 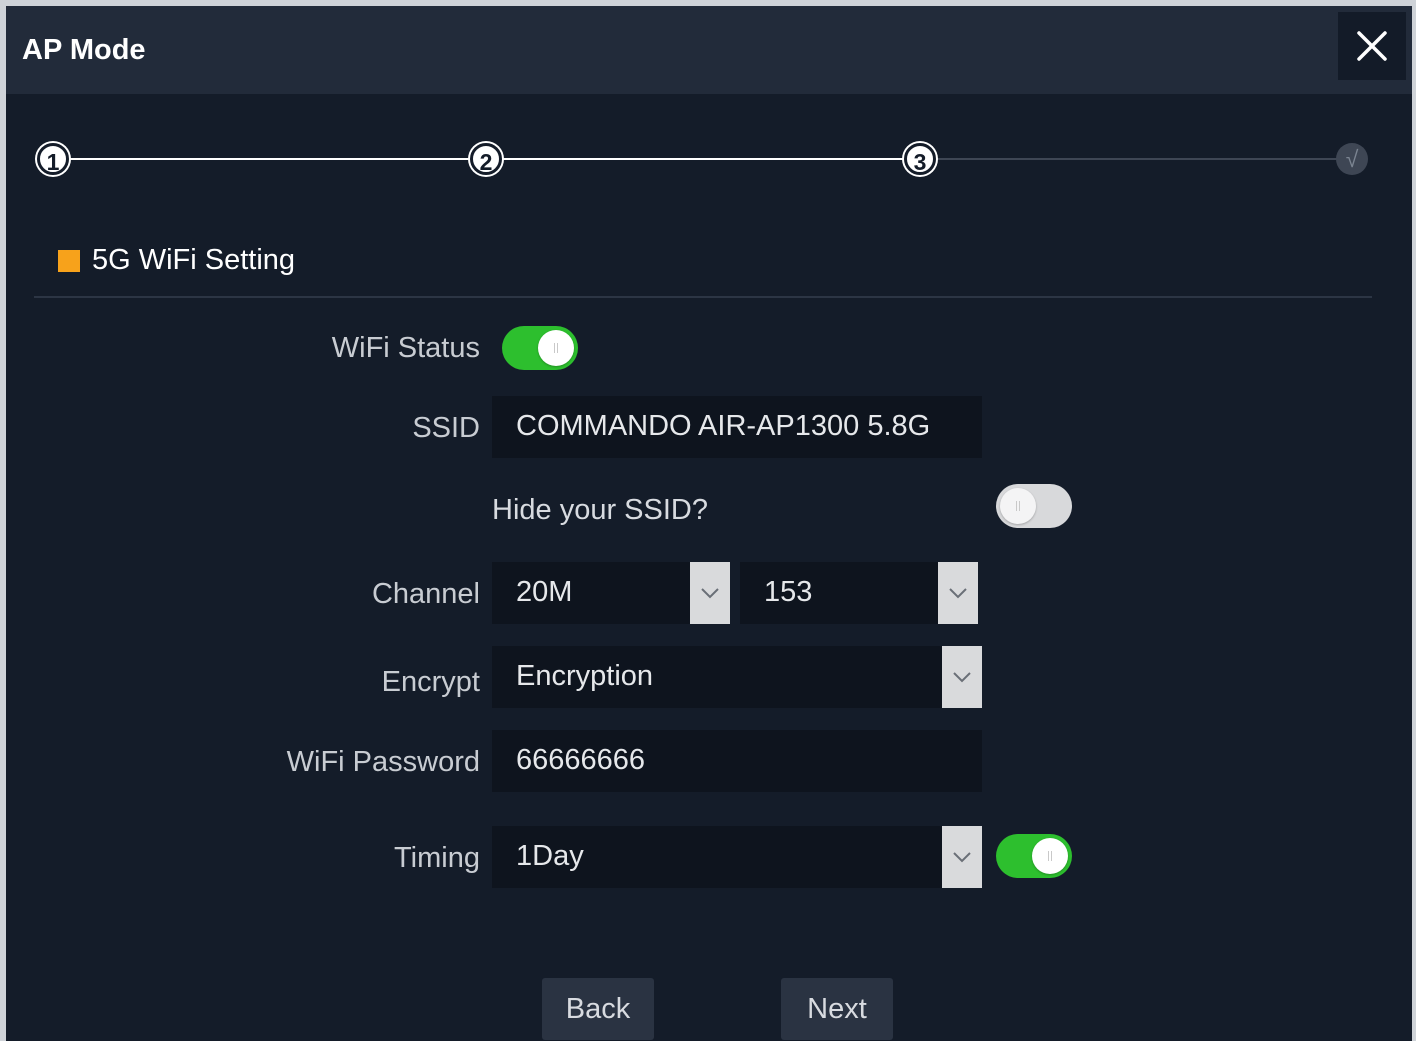 I want to click on timing-dropdown-button, so click(x=962, y=857).